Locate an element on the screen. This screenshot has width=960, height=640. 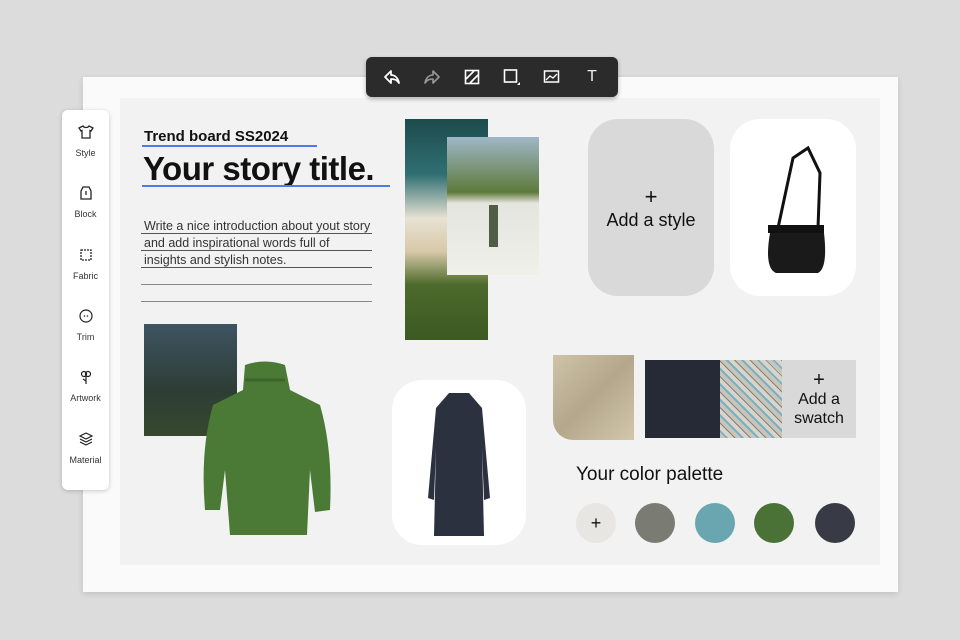
coat-card is located at coordinates (459, 462).